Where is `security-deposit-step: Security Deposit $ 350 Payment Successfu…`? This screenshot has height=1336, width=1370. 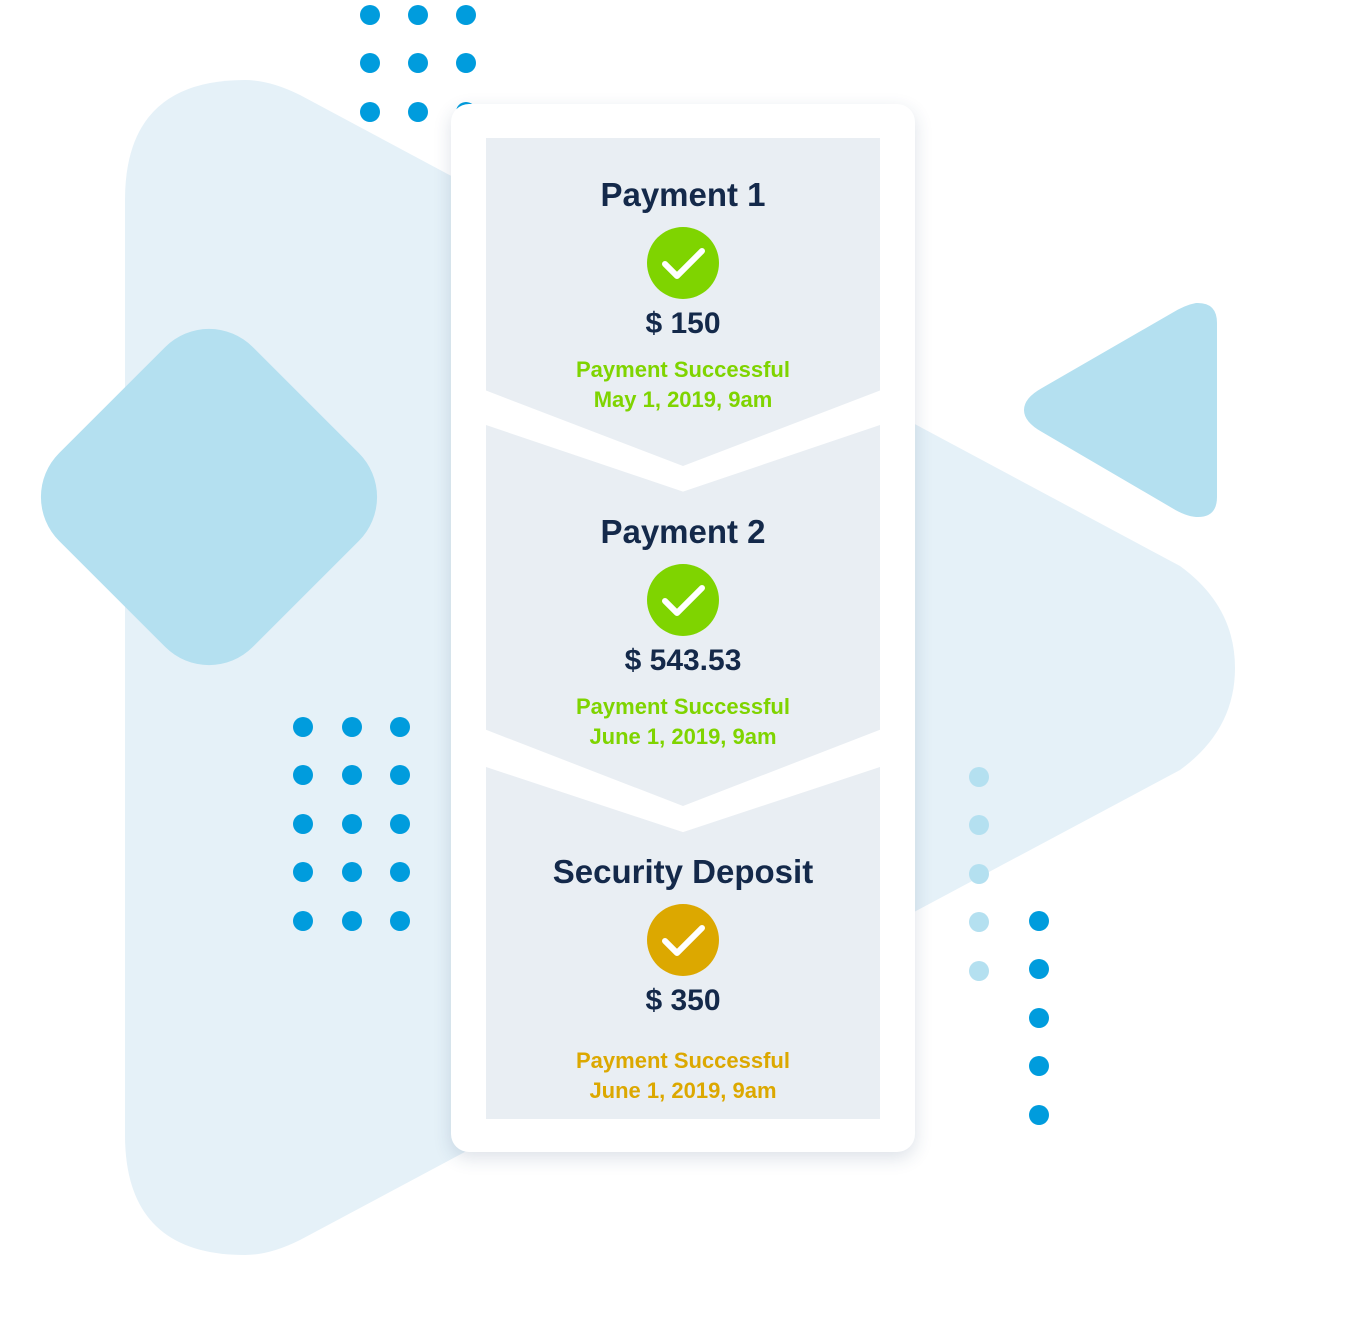
security-deposit-step: Security Deposit $ 350 Payment Successfu… is located at coordinates (683, 943).